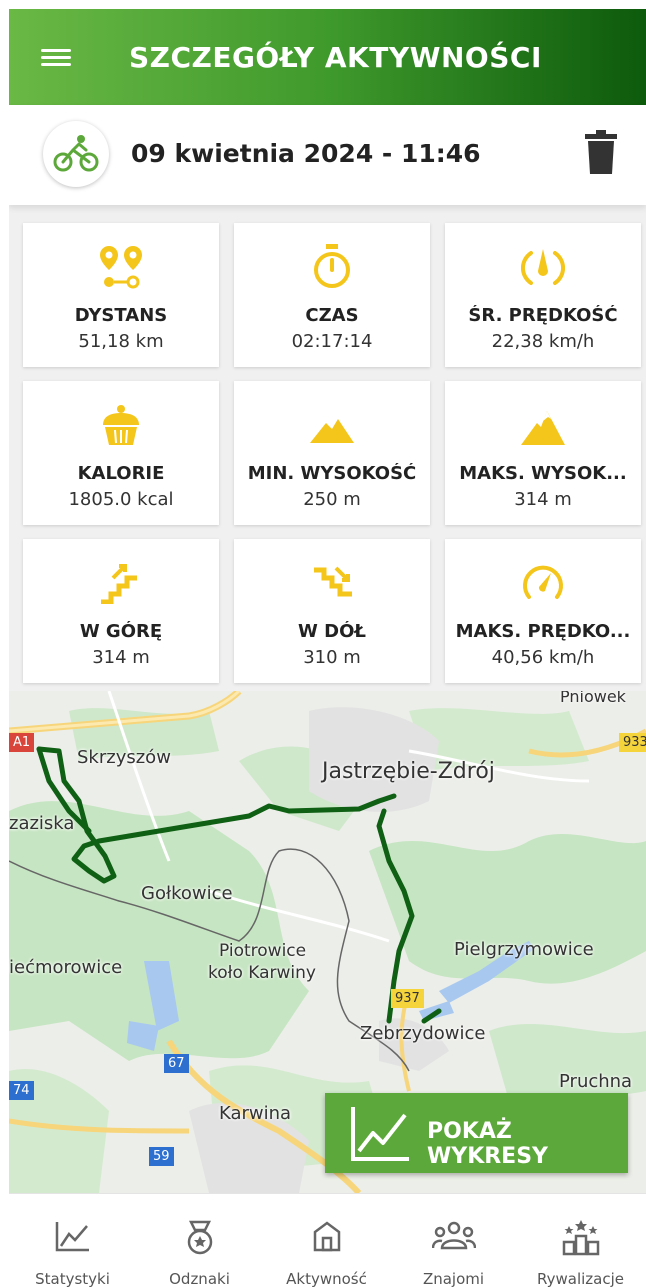 The image size is (646, 1288). I want to click on nav-label: Statystyki, so click(72, 1279).